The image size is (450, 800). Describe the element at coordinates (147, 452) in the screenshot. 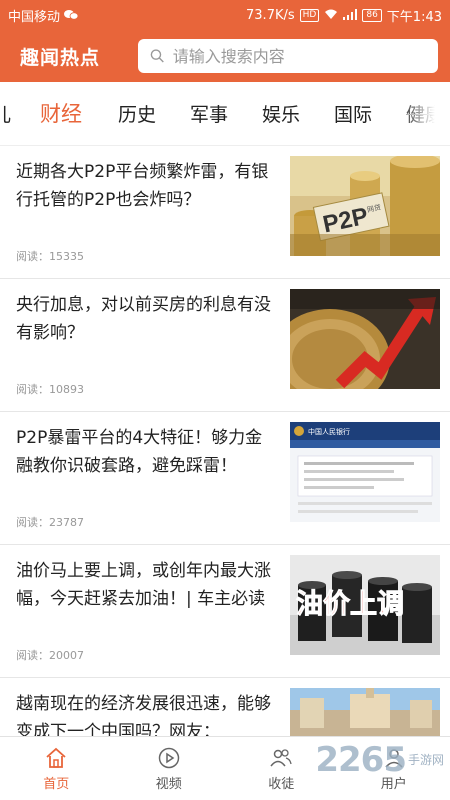

I see `news-title: P2P暴雷平台的4大特征！够力金融教你识破套路，避免踩雷！` at that location.